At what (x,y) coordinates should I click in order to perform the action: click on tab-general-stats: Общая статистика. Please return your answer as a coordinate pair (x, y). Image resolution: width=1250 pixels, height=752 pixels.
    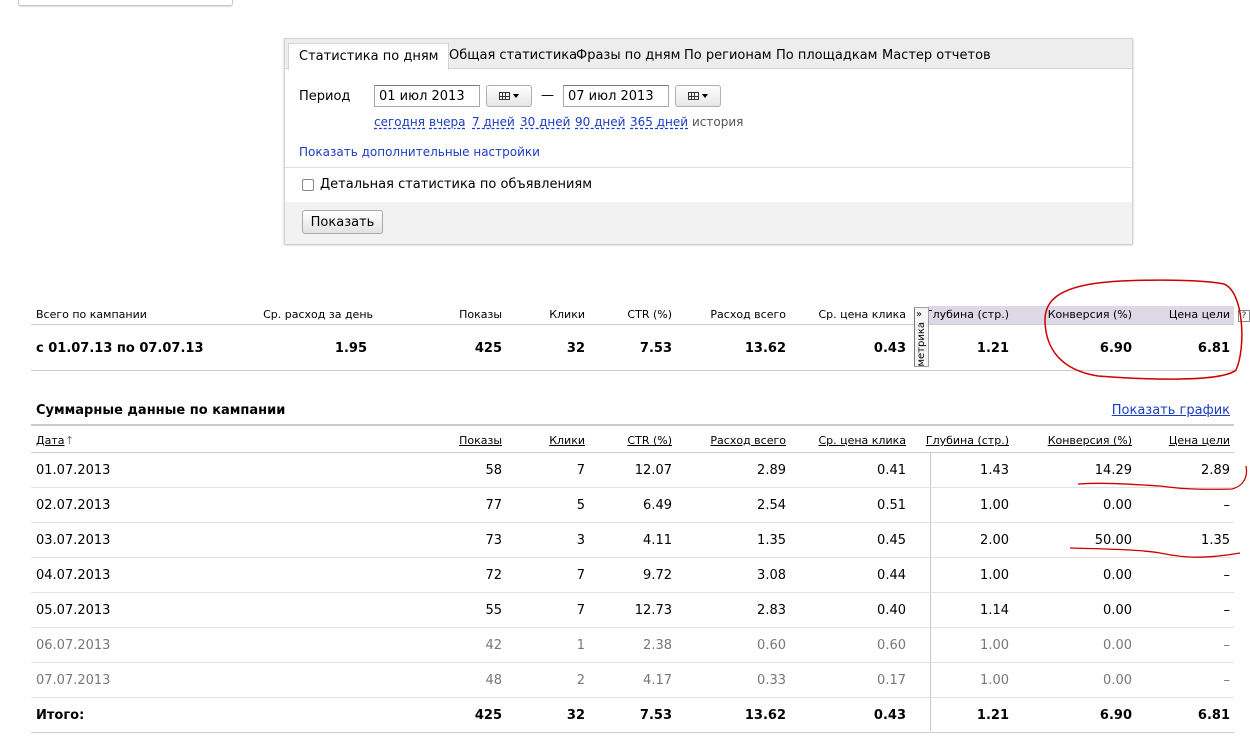
    Looking at the image, I should click on (513, 55).